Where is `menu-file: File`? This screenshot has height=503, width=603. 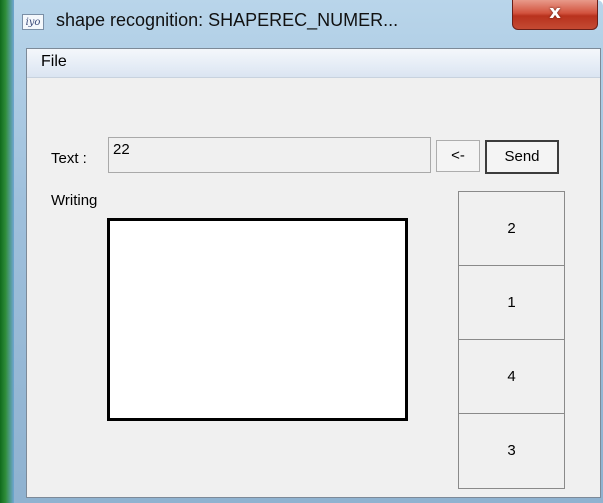 menu-file: File is located at coordinates (54, 62).